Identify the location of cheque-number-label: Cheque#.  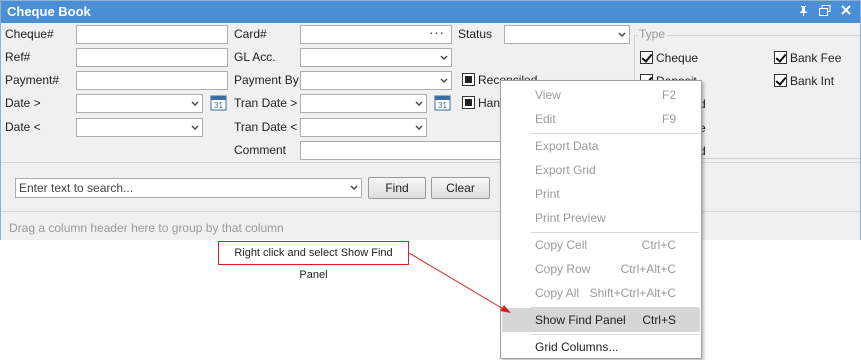
(29, 34).